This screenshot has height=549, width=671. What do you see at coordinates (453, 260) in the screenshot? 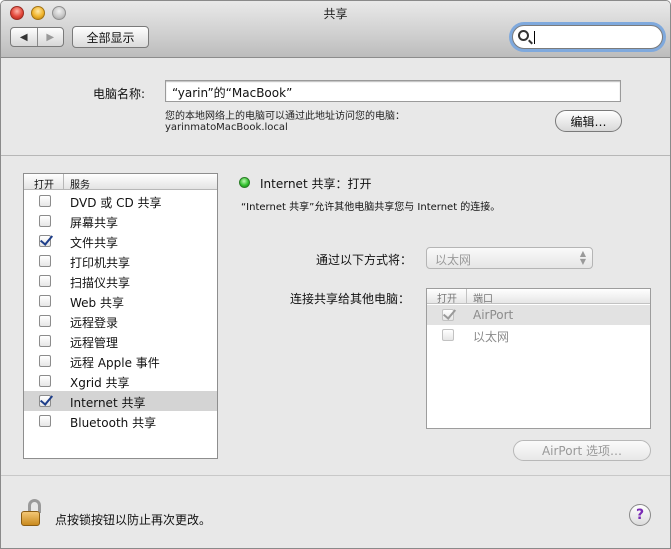
I see `share-from-value: 以太网` at bounding box center [453, 260].